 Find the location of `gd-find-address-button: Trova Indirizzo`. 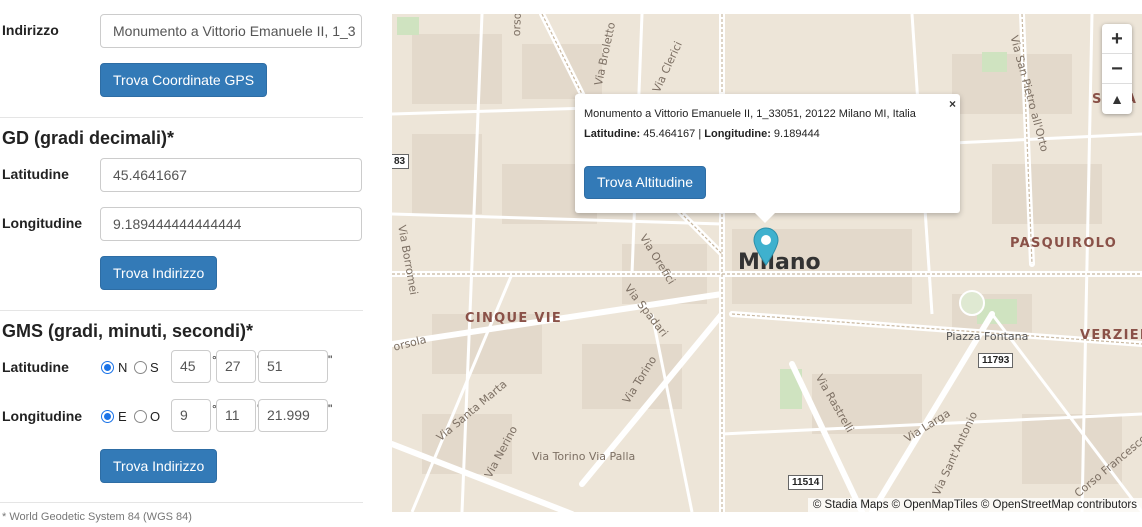

gd-find-address-button: Trova Indirizzo is located at coordinates (159, 273).